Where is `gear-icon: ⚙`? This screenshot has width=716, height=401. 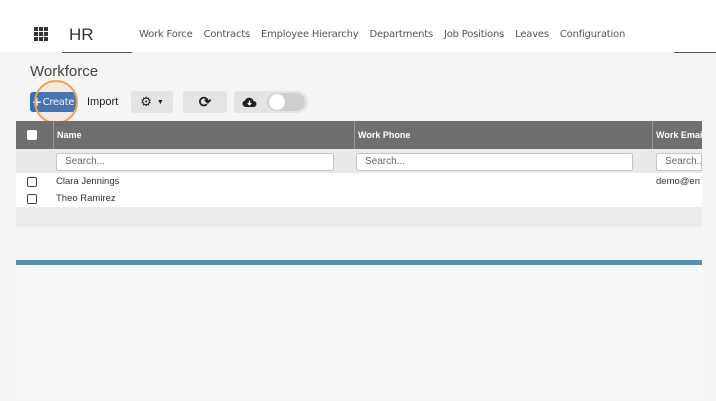
gear-icon: ⚙ is located at coordinates (146, 101).